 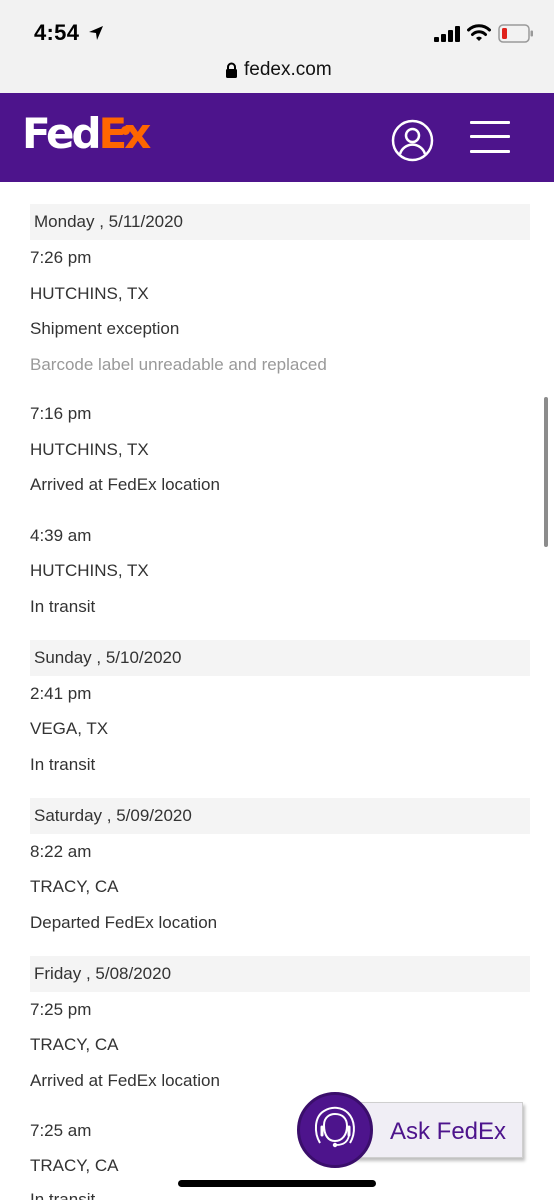 I want to click on event-status: Shipment exception, so click(x=105, y=328).